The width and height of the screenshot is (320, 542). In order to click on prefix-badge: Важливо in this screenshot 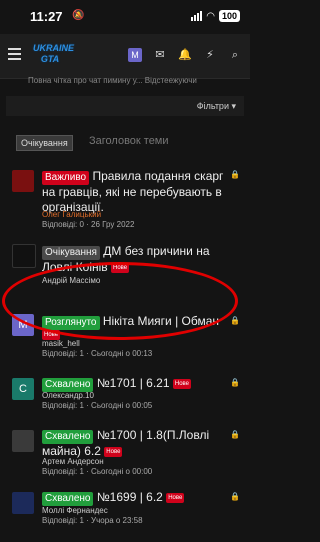, I will do `click(66, 178)`.